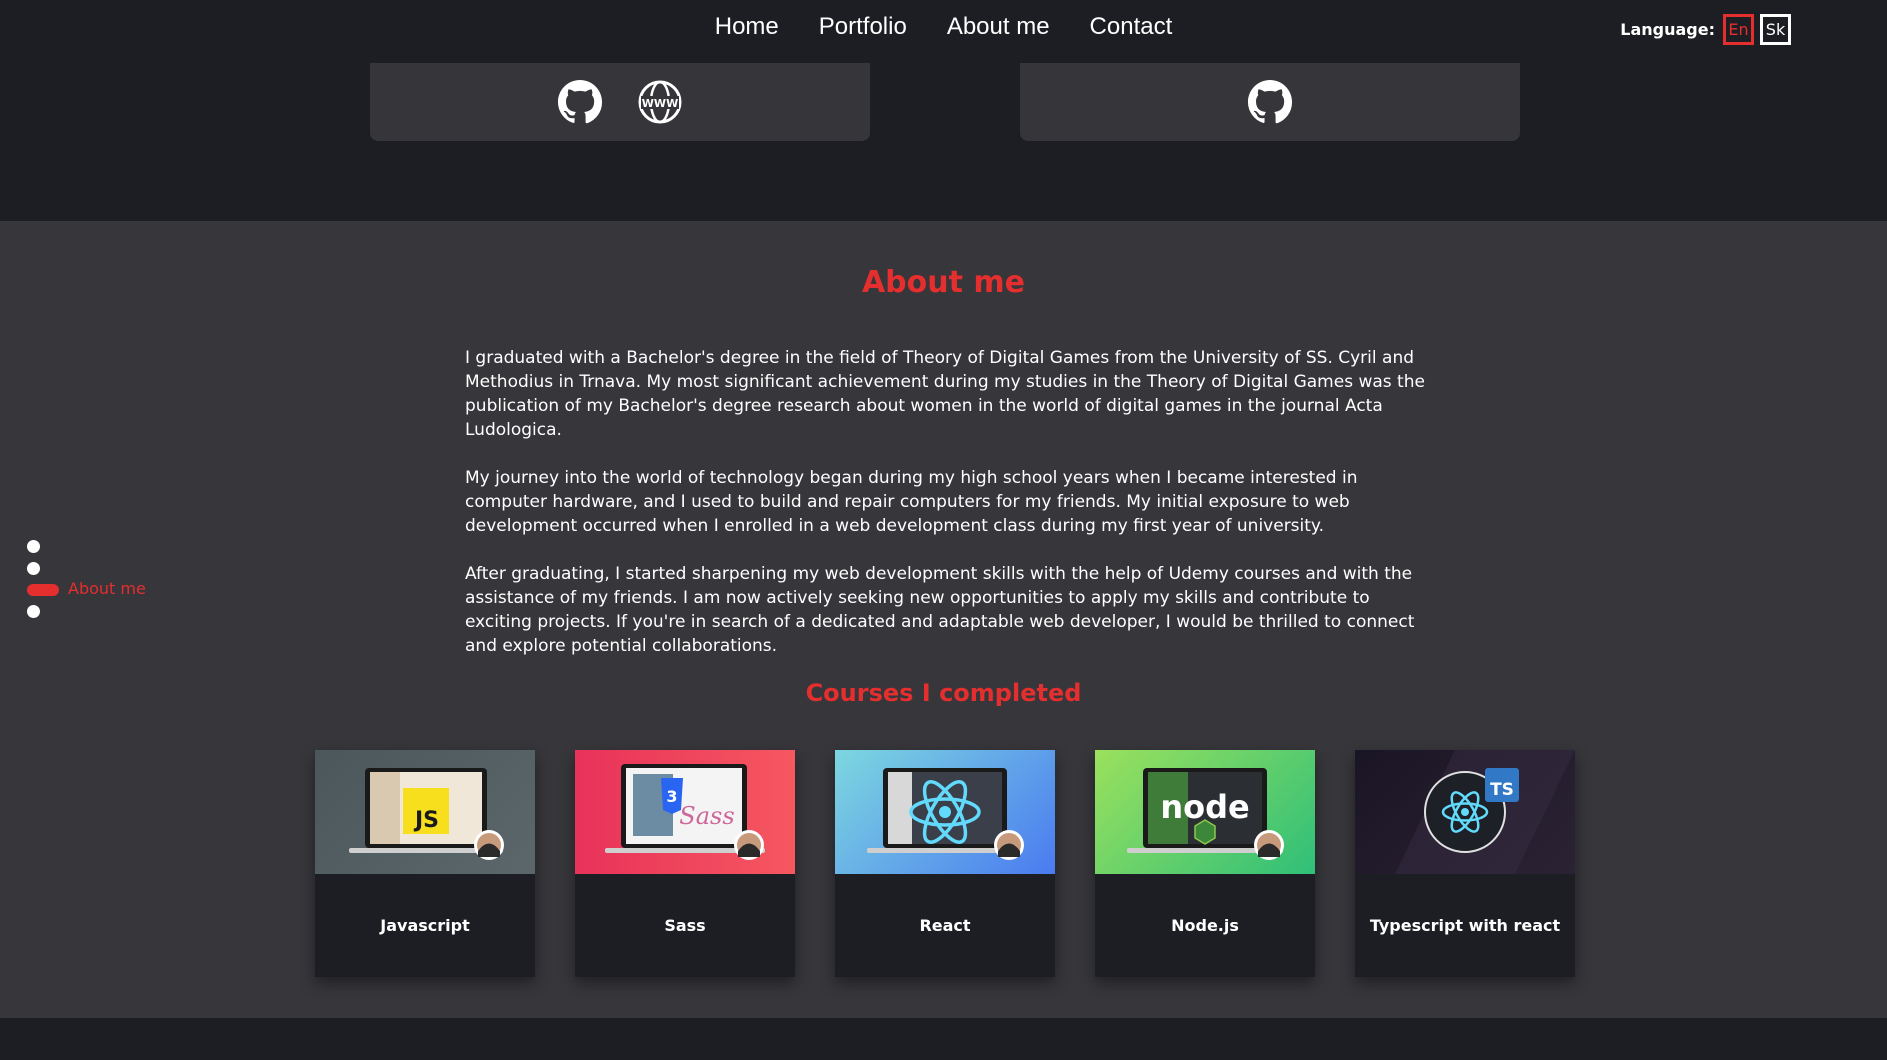  What do you see at coordinates (943, 27) in the screenshot?
I see `main-nav: Home Portfolio About me Contact` at bounding box center [943, 27].